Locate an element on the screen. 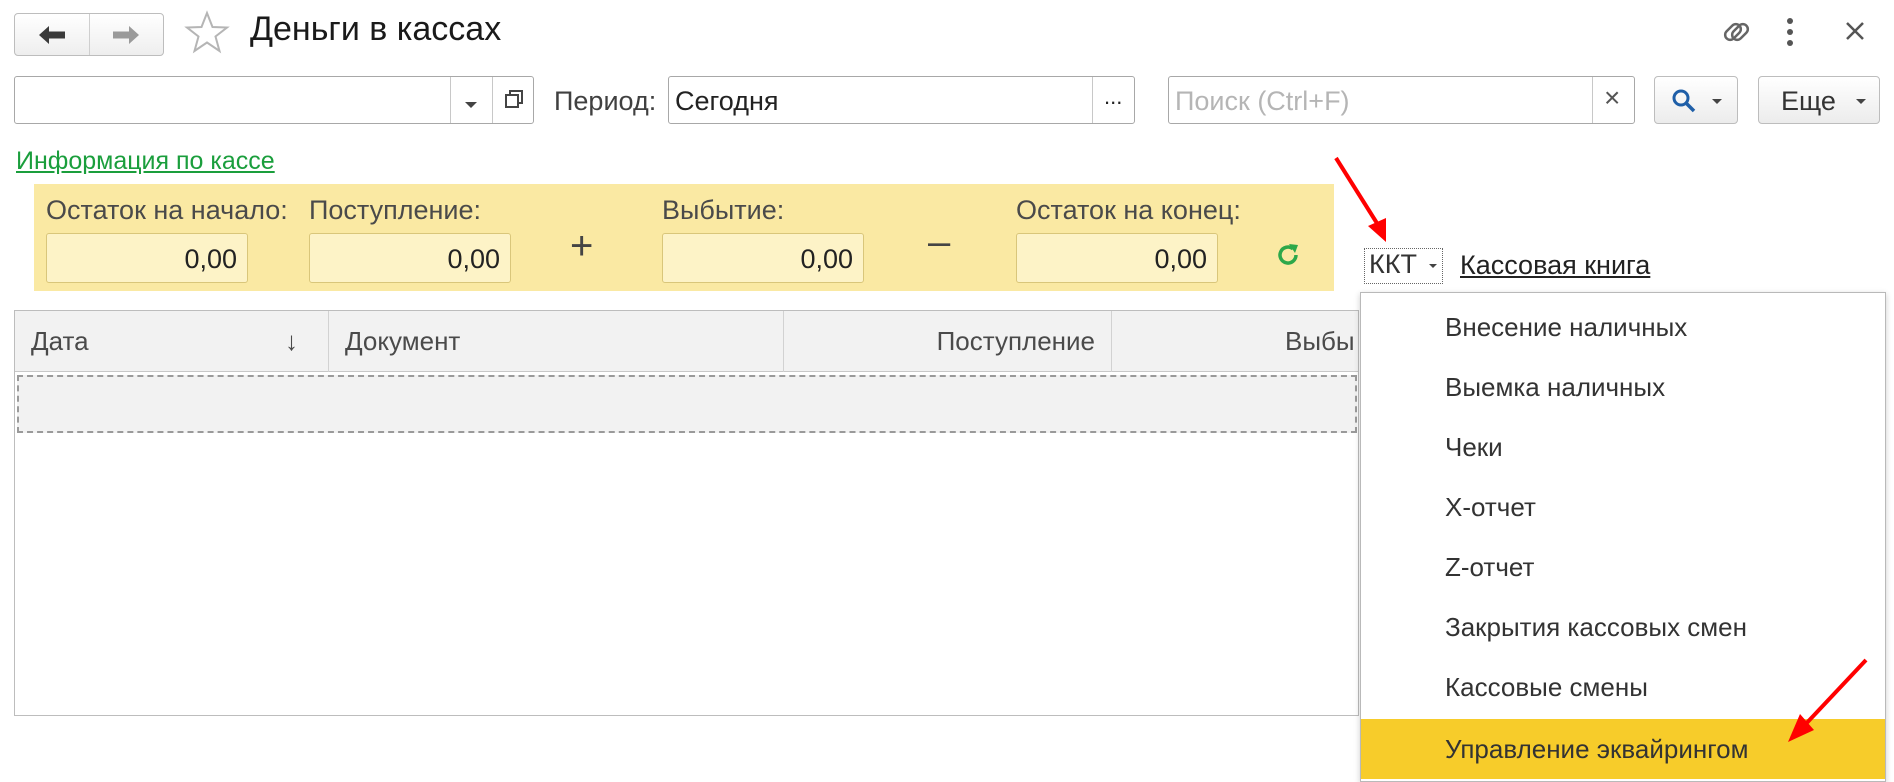  menu-item-receipts: Чеки is located at coordinates (1623, 447).